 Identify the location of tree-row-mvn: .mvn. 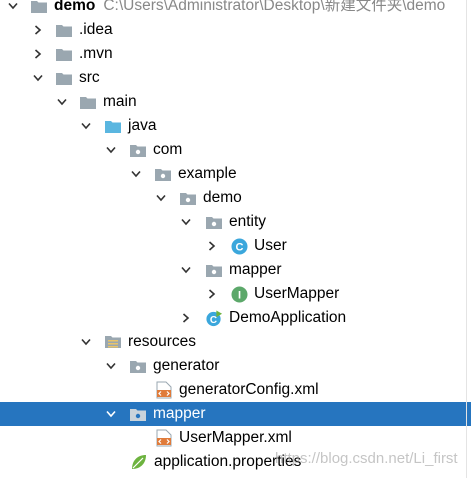
(235, 54).